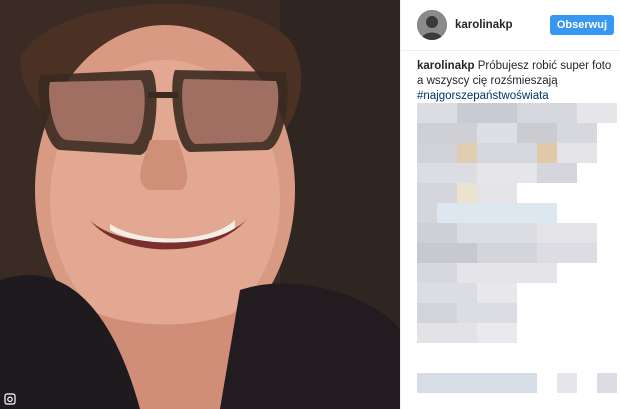 The height and width of the screenshot is (409, 620). Describe the element at coordinates (10, 399) in the screenshot. I see `camera-icon` at that location.